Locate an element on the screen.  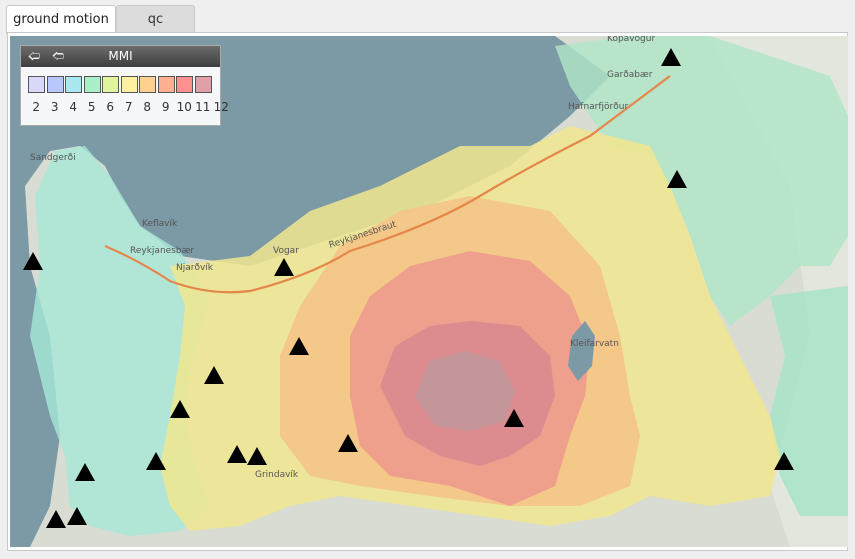
legend-label: 7 is located at coordinates (128, 107).